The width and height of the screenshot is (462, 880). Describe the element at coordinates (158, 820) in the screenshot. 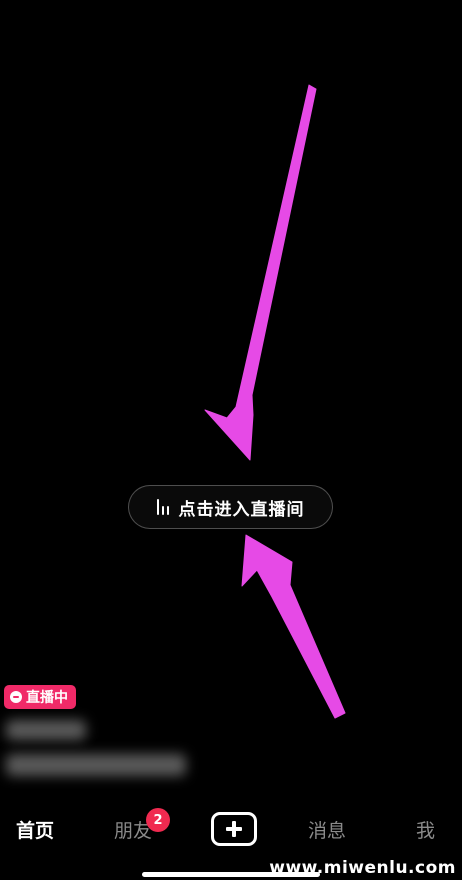

I see `friends-notification-badge: 2` at that location.